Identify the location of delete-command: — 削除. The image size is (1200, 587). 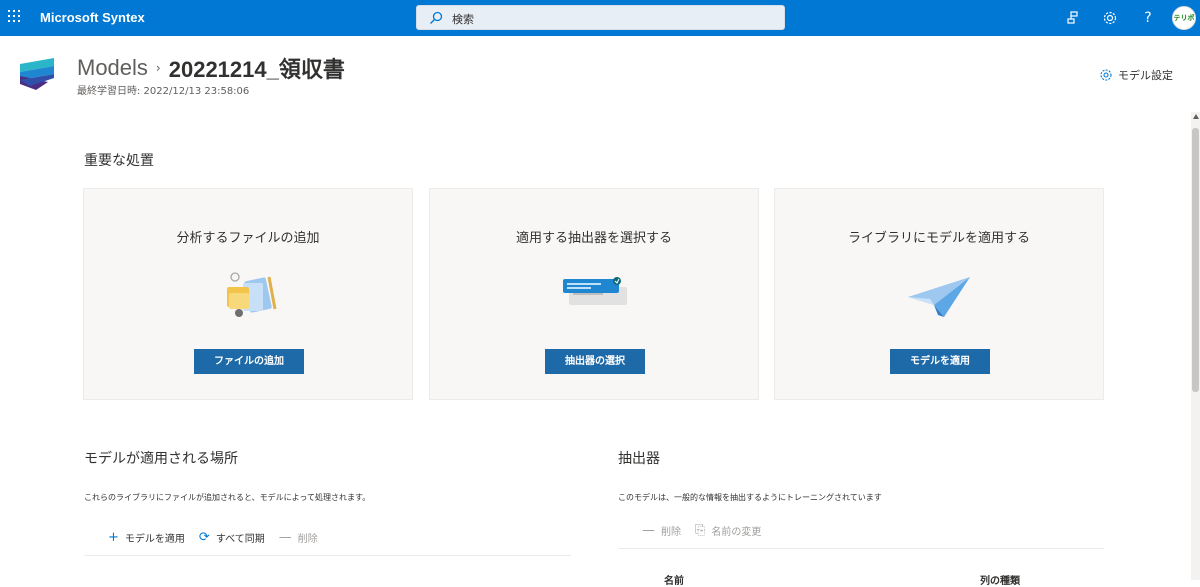
(298, 537).